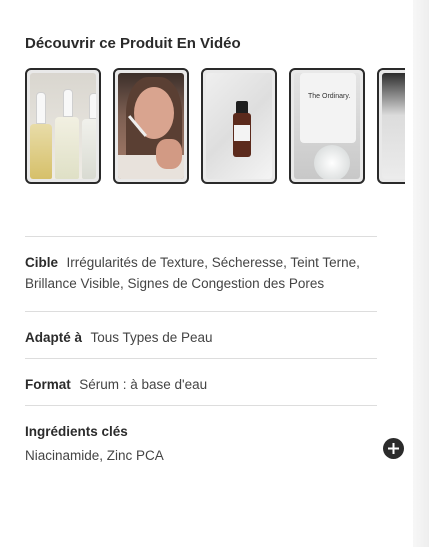 The image size is (429, 547). Describe the element at coordinates (76, 431) in the screenshot. I see `ingredients-label: Ingrédients clés` at that location.